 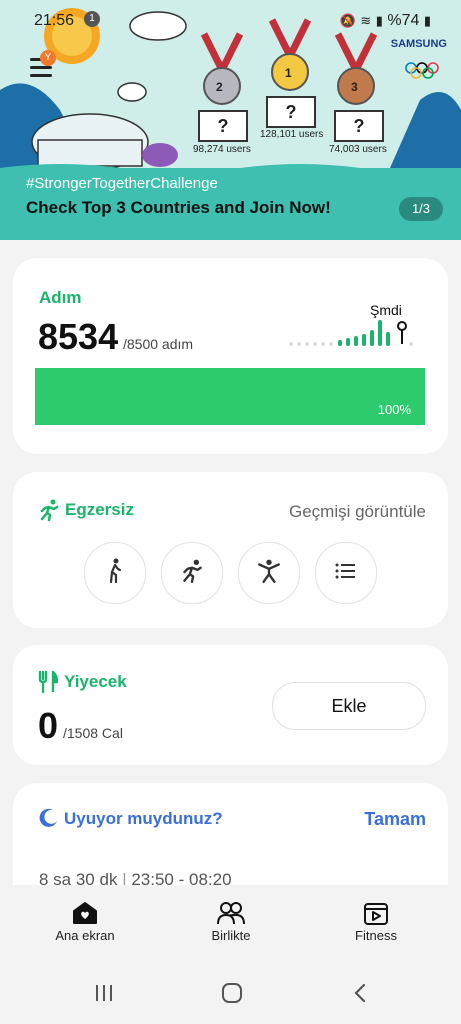 What do you see at coordinates (92, 19) in the screenshot?
I see `notification-count-badge: 1` at bounding box center [92, 19].